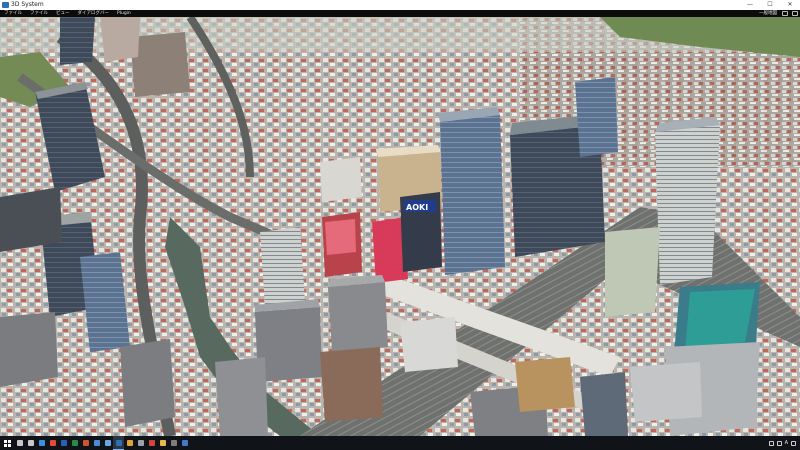  I want to click on search-icon, so click(19, 443).